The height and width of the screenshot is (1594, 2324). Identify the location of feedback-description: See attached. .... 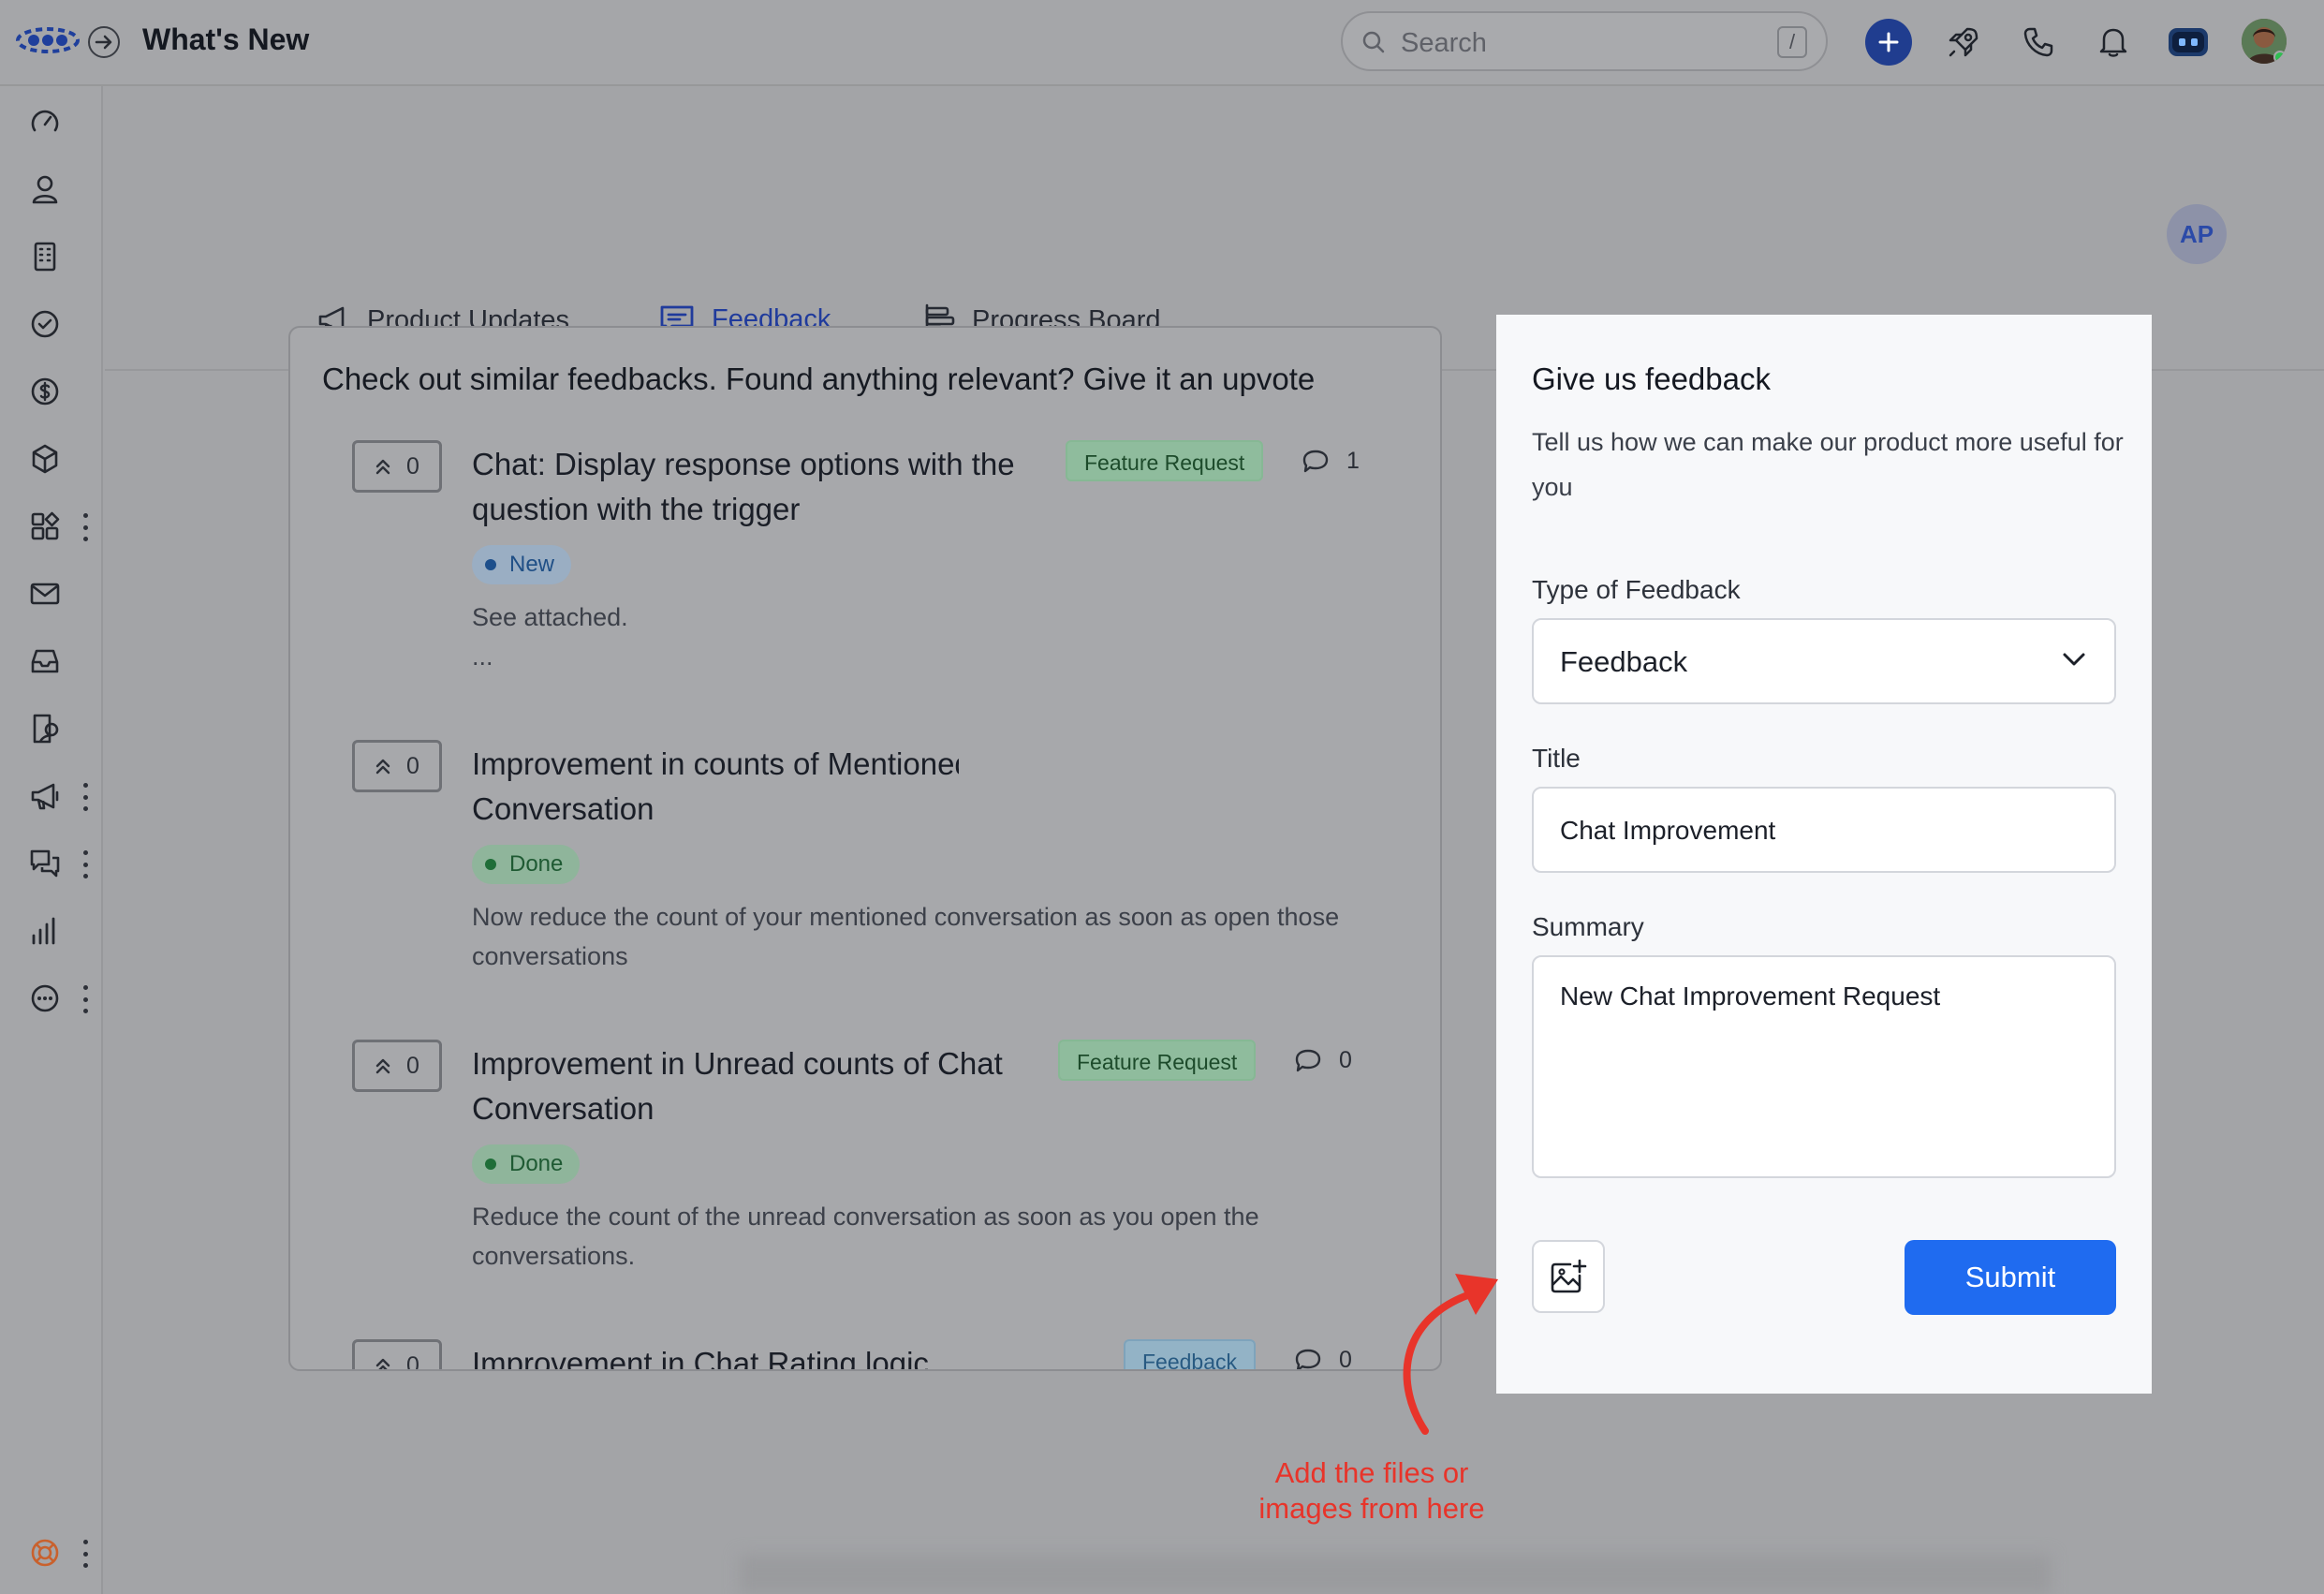
(940, 637).